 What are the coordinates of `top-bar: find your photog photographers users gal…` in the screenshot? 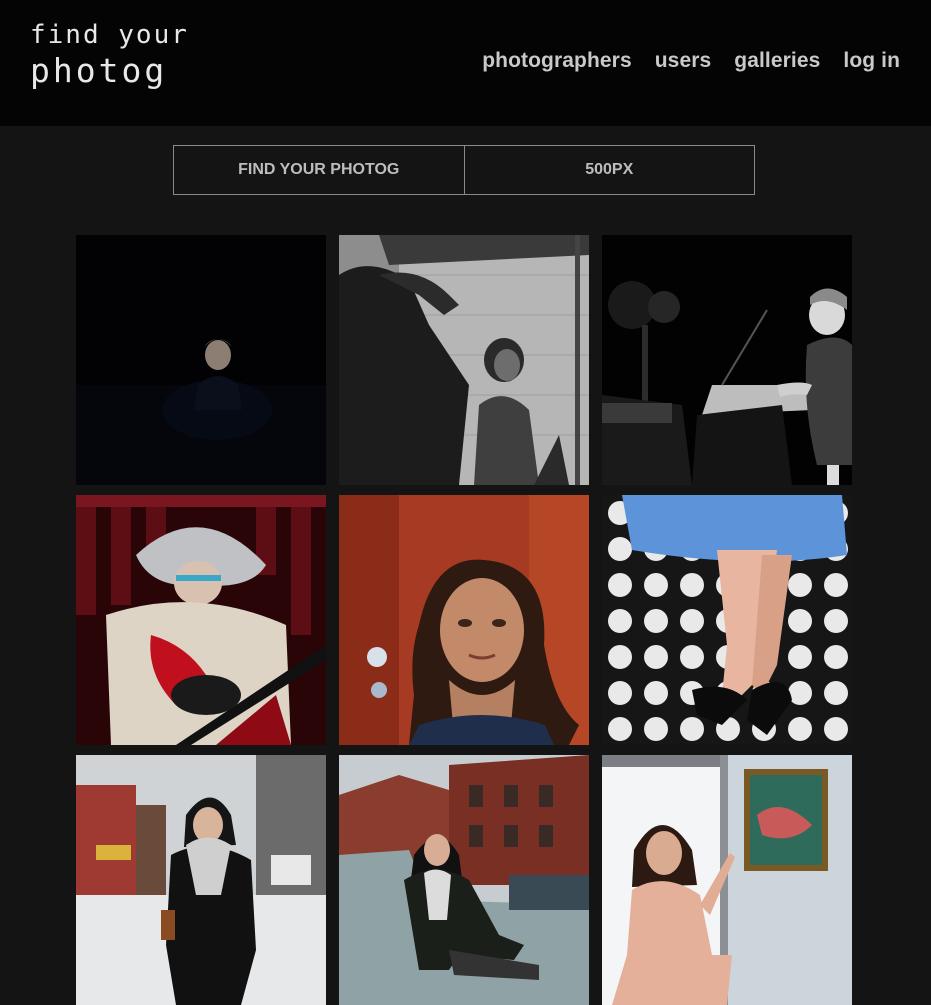 It's located at (465, 63).